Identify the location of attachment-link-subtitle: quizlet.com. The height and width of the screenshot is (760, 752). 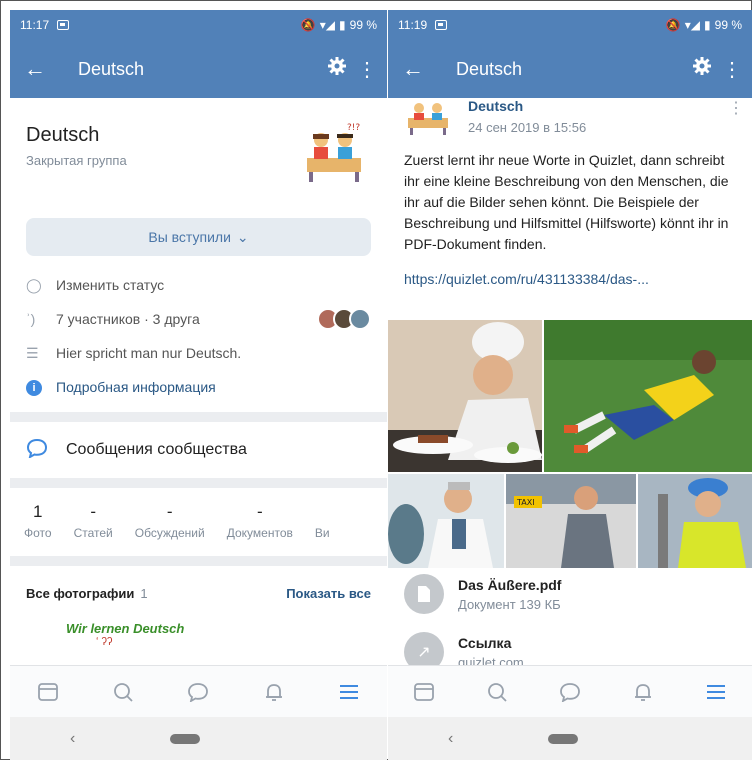
(491, 660).